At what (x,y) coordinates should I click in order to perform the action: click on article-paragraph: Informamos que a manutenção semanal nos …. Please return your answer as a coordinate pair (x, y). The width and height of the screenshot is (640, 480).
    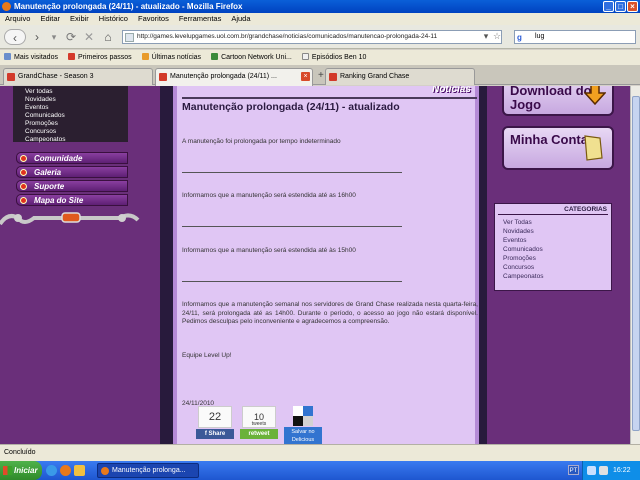
    Looking at the image, I should click on (330, 313).